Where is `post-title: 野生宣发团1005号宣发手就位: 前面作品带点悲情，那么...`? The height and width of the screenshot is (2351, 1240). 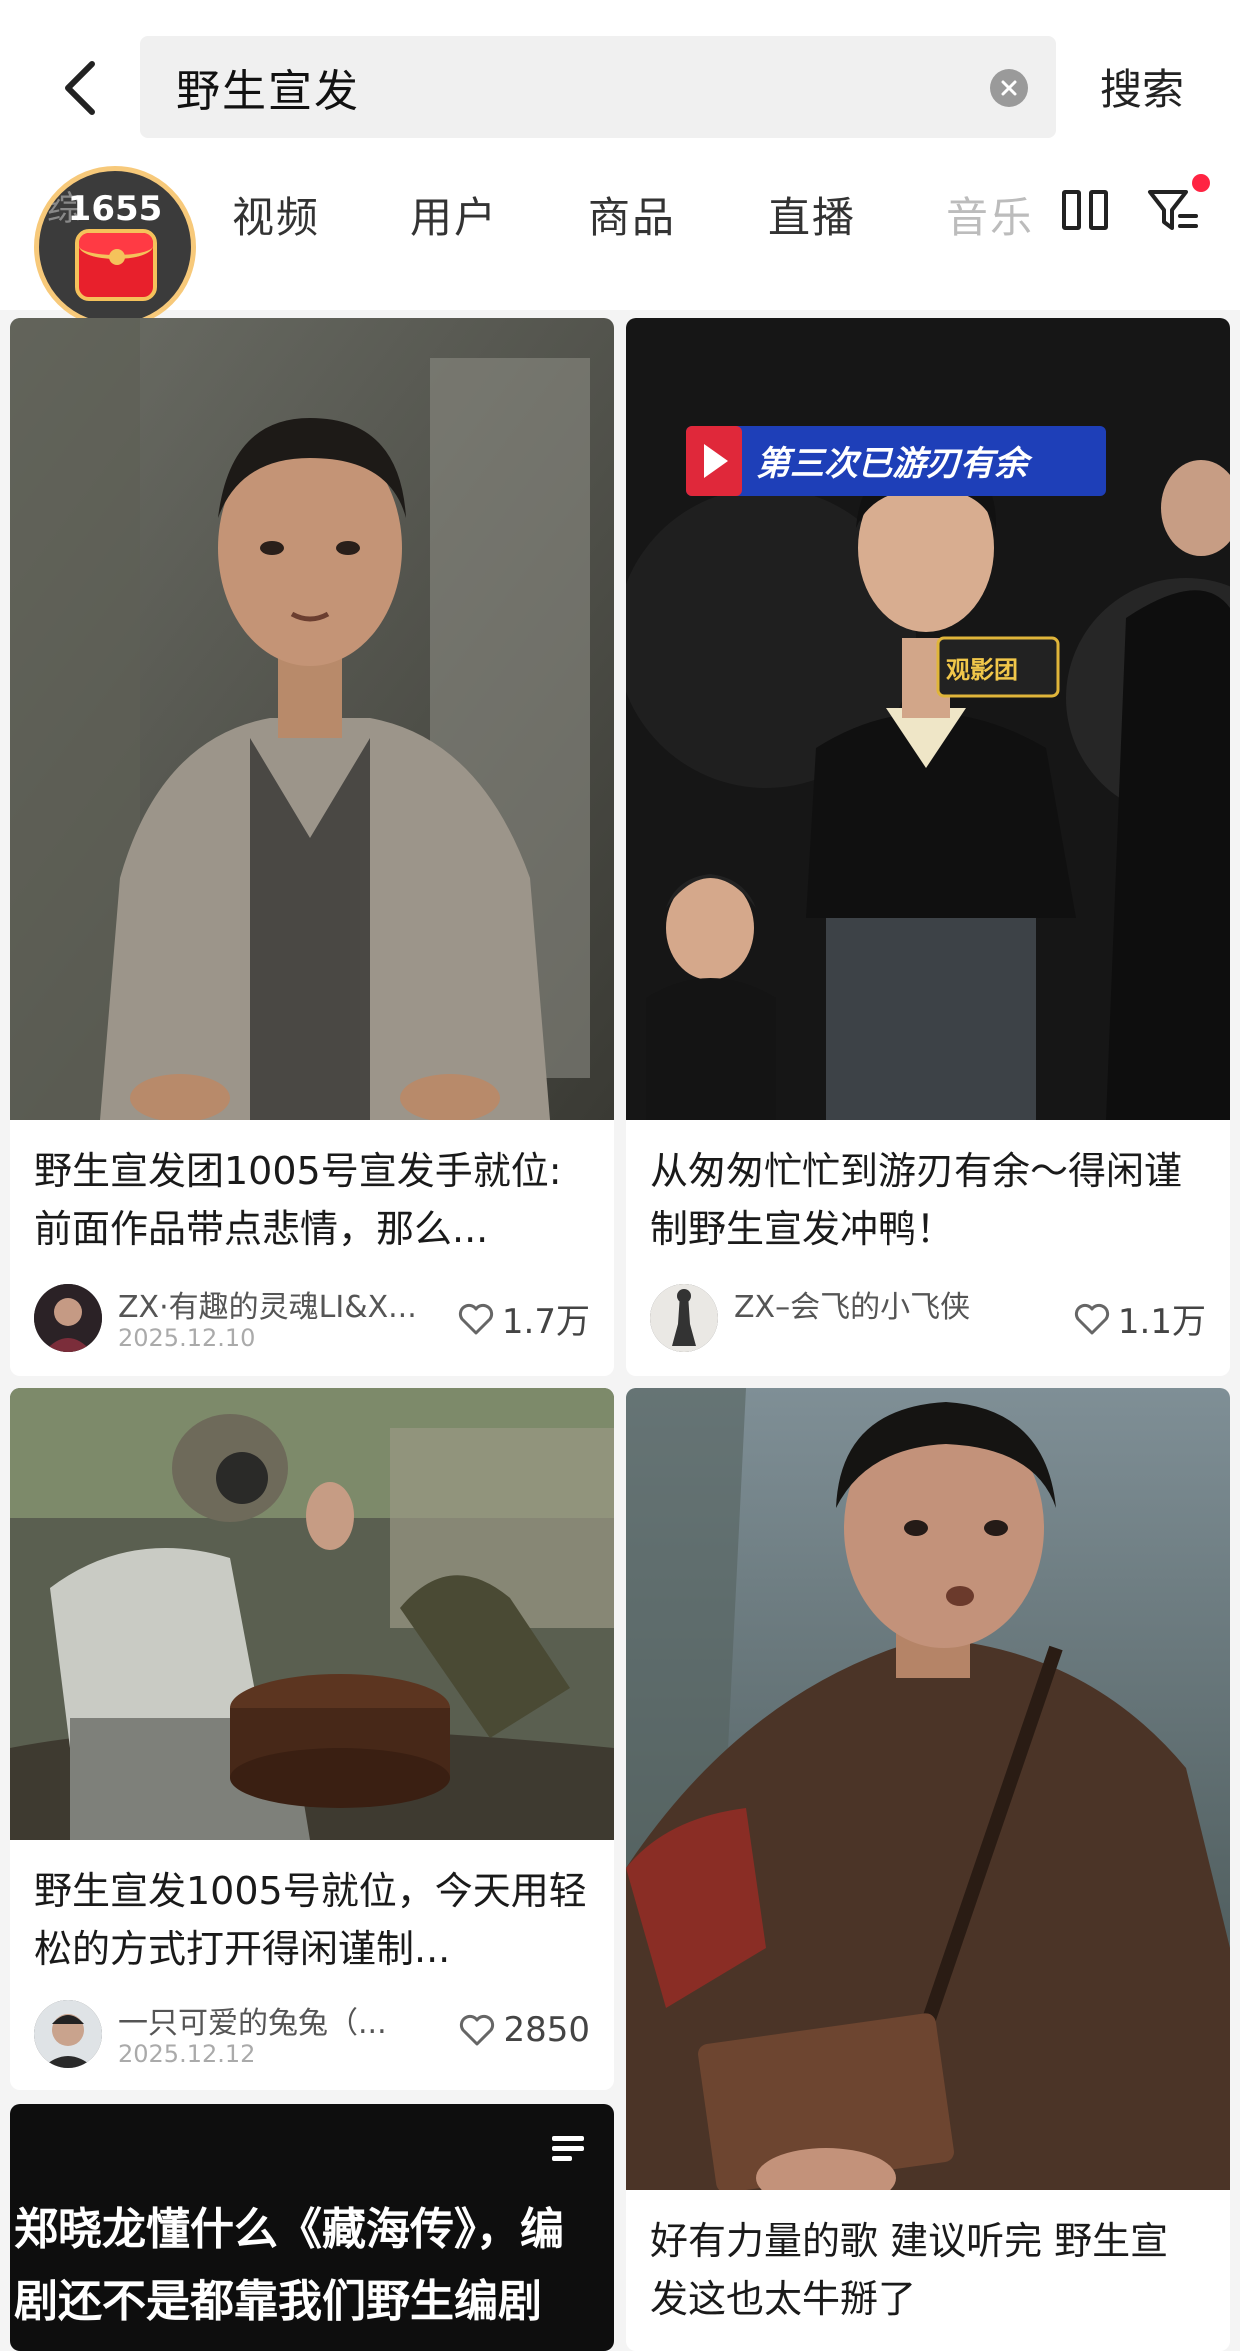 post-title: 野生宣发团1005号宣发手就位: 前面作品带点悲情，那么... is located at coordinates (298, 1200).